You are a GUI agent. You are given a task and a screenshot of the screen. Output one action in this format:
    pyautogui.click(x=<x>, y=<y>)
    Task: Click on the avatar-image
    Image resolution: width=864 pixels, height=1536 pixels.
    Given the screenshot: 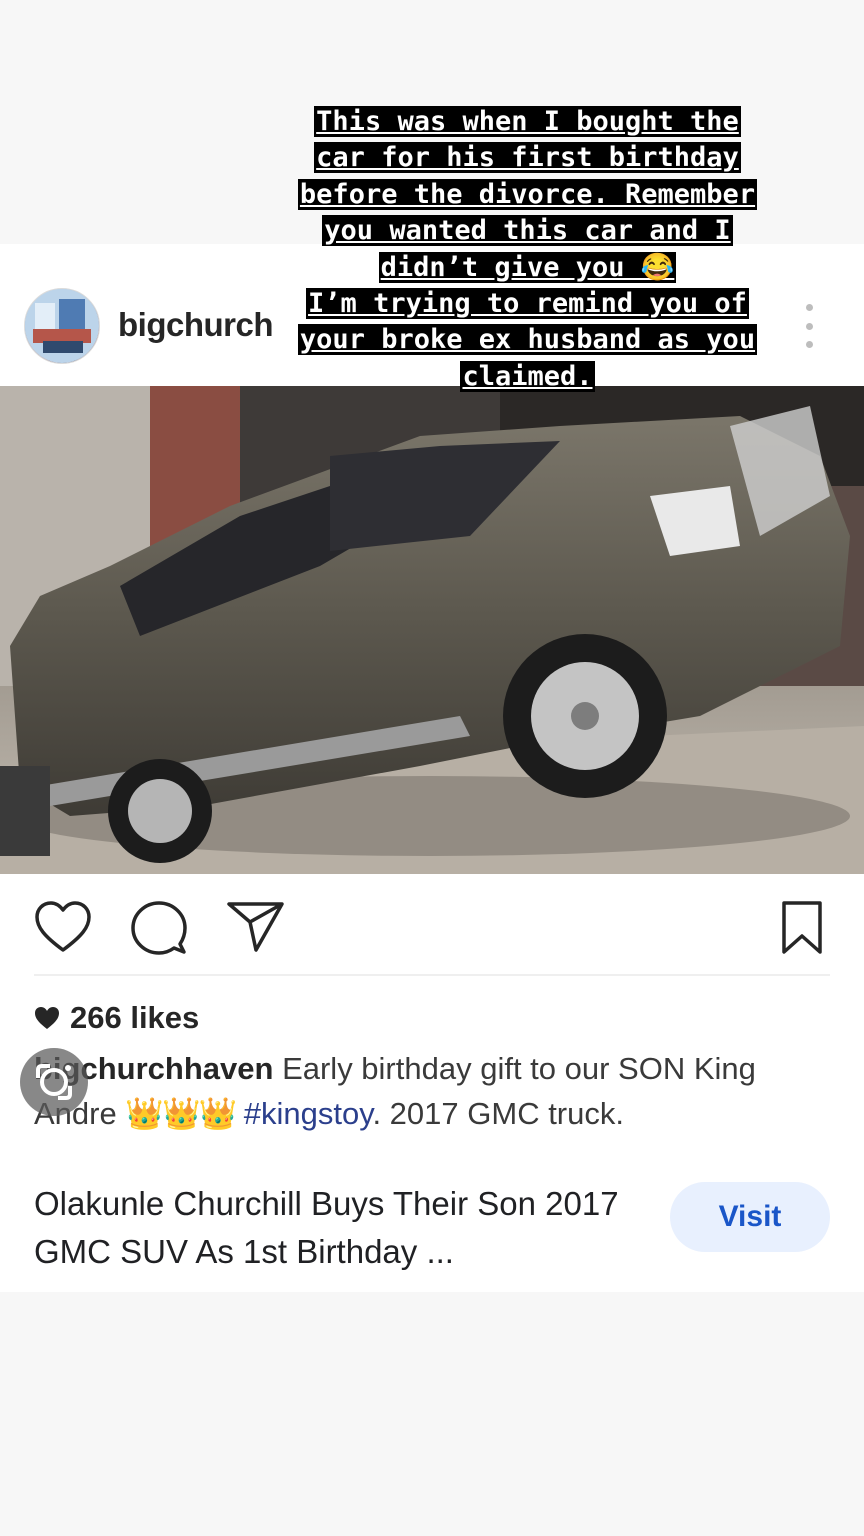 What is the action you would take?
    pyautogui.click(x=62, y=326)
    